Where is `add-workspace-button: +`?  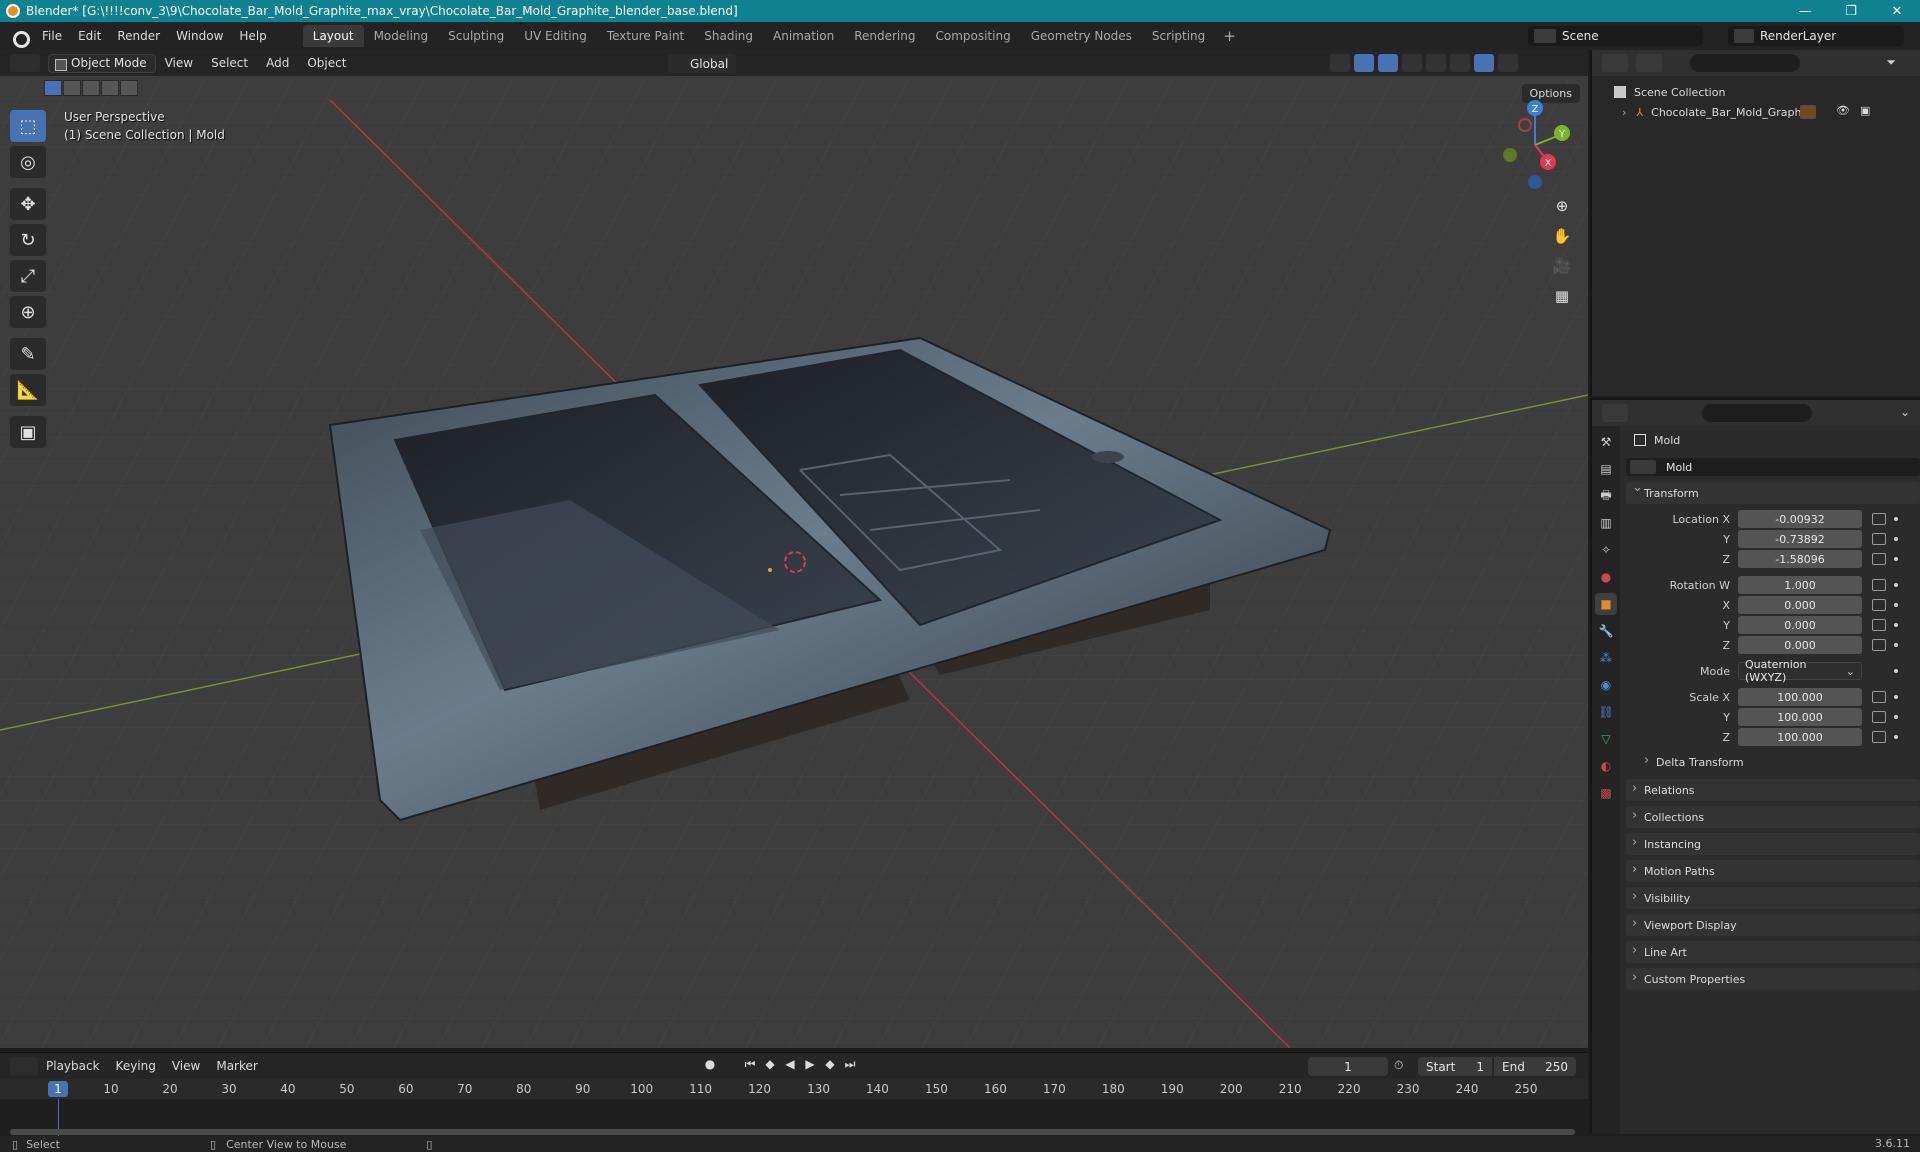
add-workspace-button: + is located at coordinates (1229, 36).